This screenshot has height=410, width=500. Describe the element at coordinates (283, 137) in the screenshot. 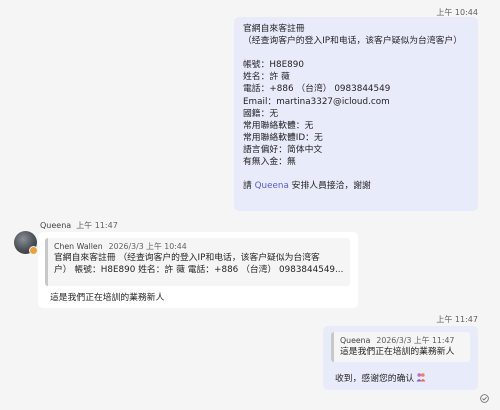

I see `message-line: 常用聯絡軟體ID：无` at that location.